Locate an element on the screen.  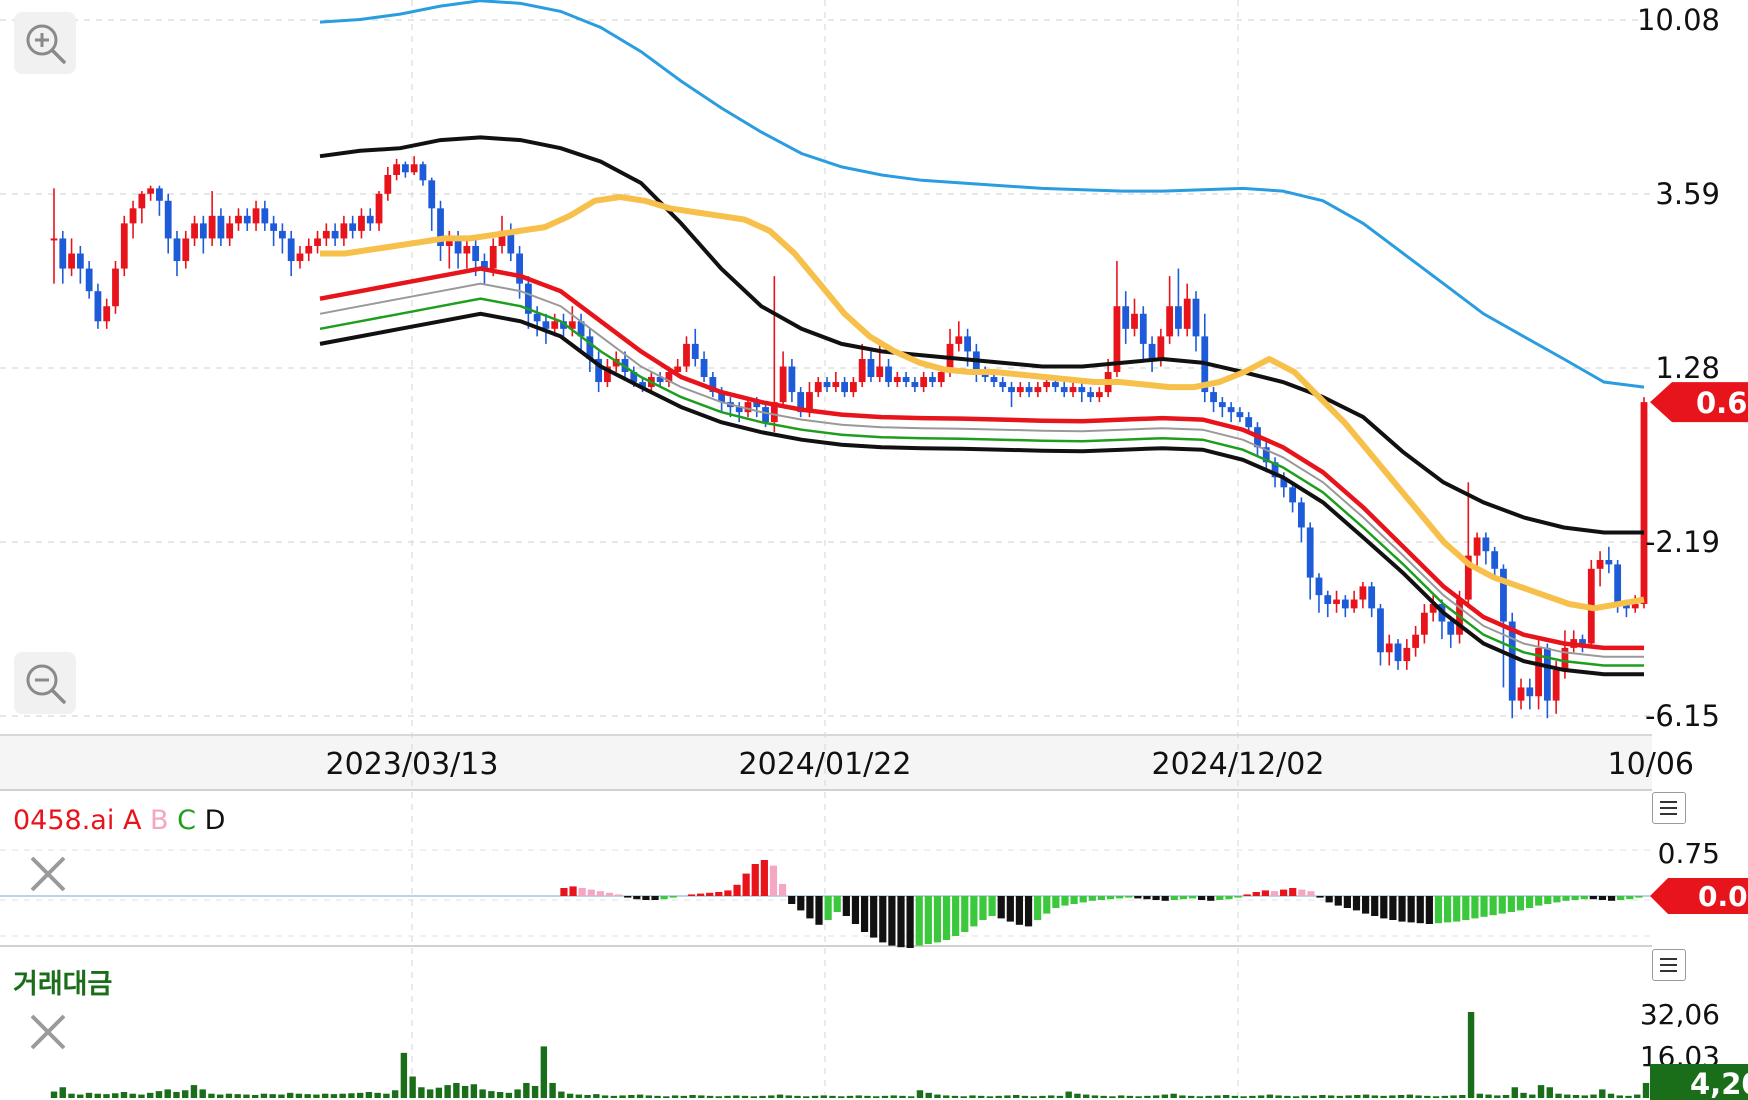
volume-title: 거래대금 is located at coordinates (63, 984).